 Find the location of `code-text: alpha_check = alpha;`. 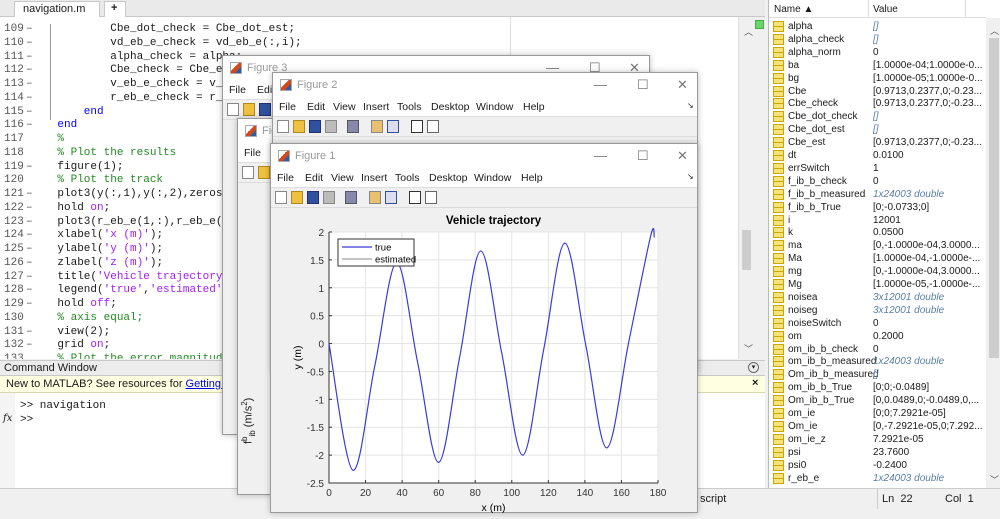

code-text: alpha_check = alpha; is located at coordinates (136, 57).